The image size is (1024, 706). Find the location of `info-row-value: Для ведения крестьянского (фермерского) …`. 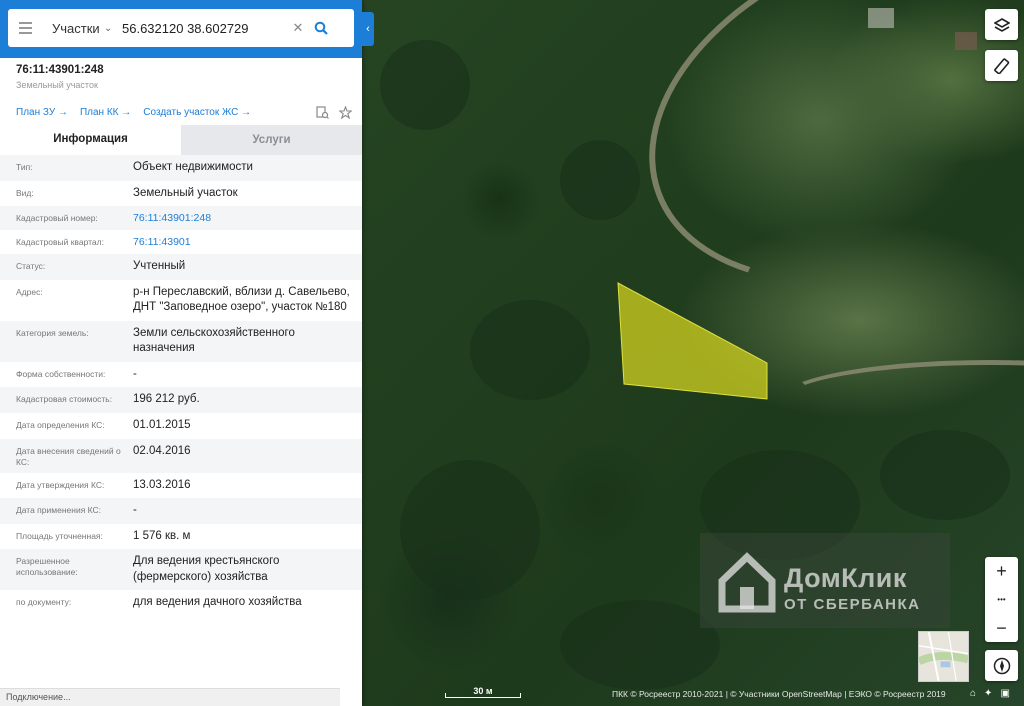

info-row-value: Для ведения крестьянского (фермерского) … is located at coordinates (206, 569).